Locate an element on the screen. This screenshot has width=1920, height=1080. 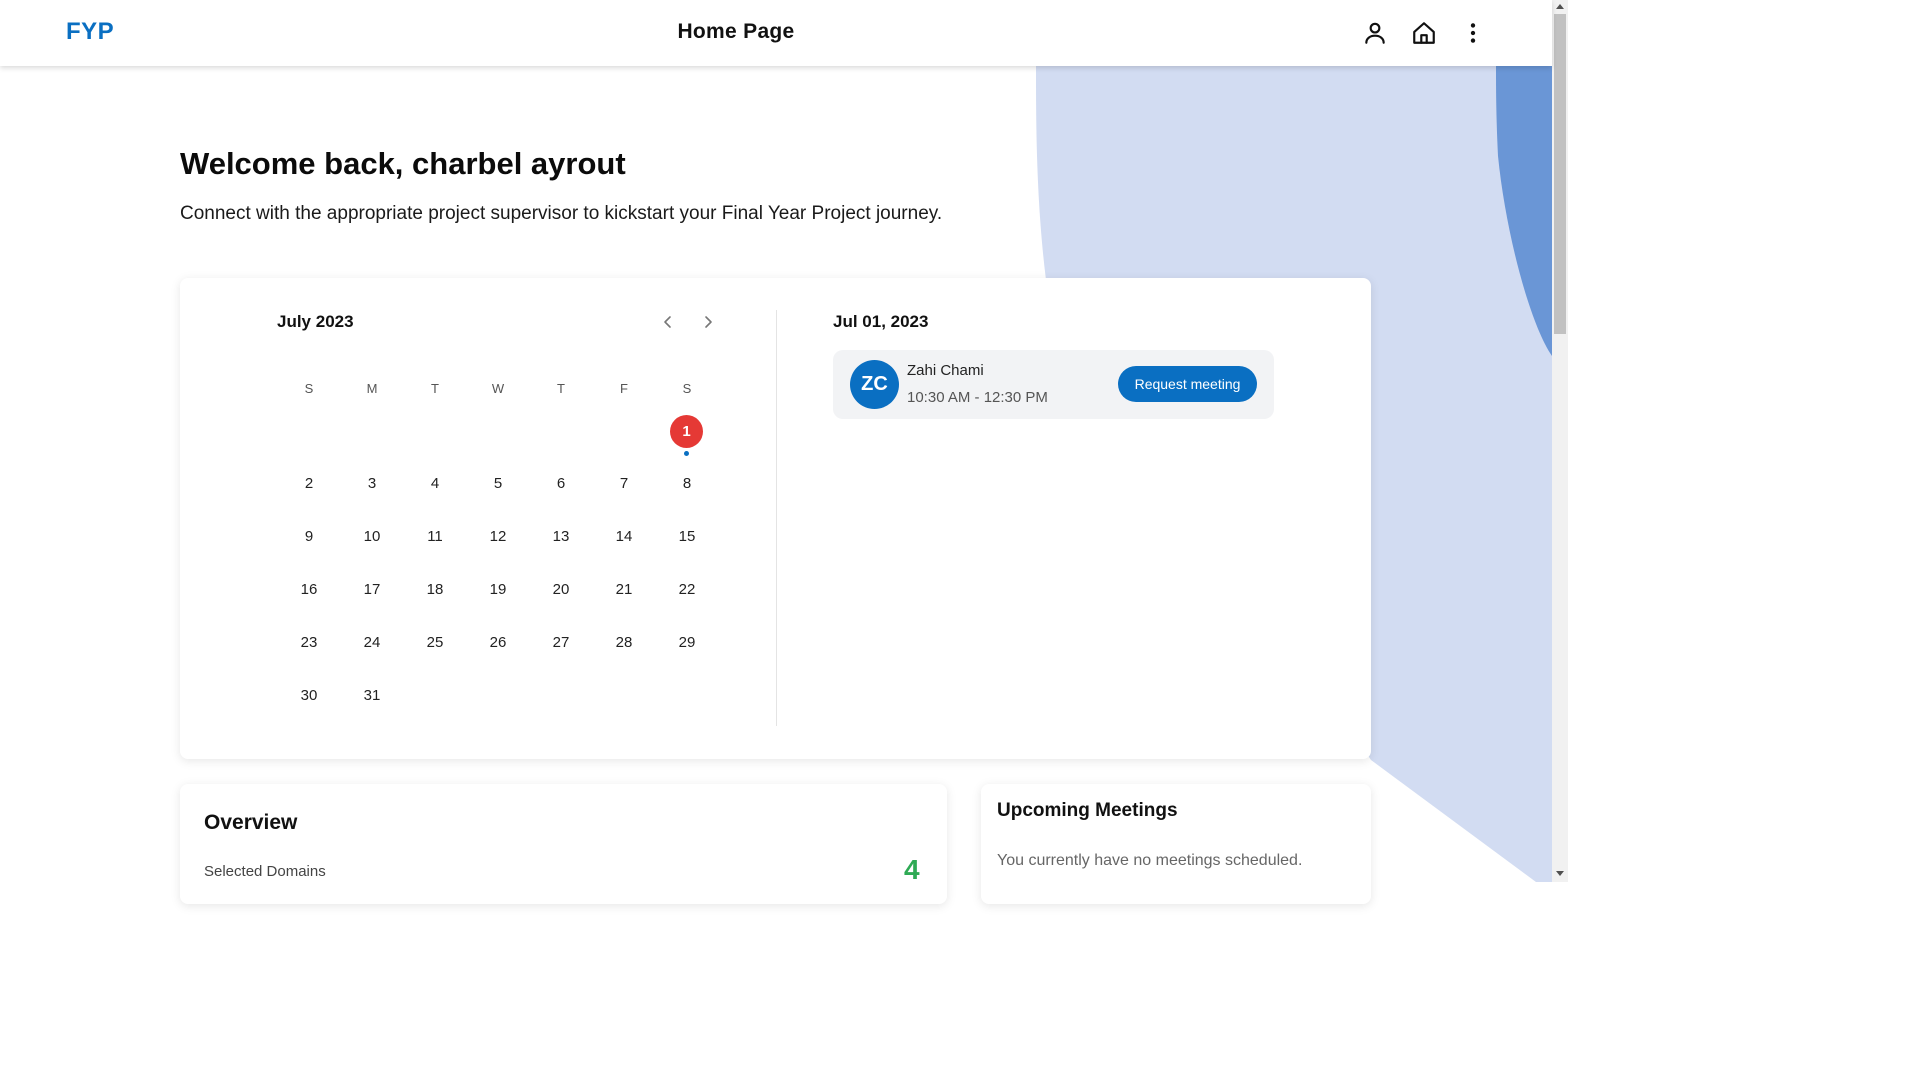
calendar-day: 23 is located at coordinates (309, 643).